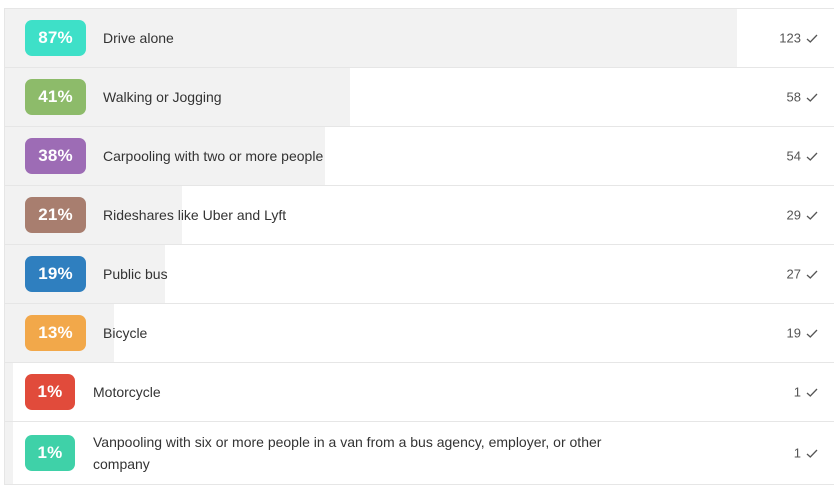 Image resolution: width=834 pixels, height=485 pixels. What do you see at coordinates (125, 333) in the screenshot?
I see `option-label: Bicycle` at bounding box center [125, 333].